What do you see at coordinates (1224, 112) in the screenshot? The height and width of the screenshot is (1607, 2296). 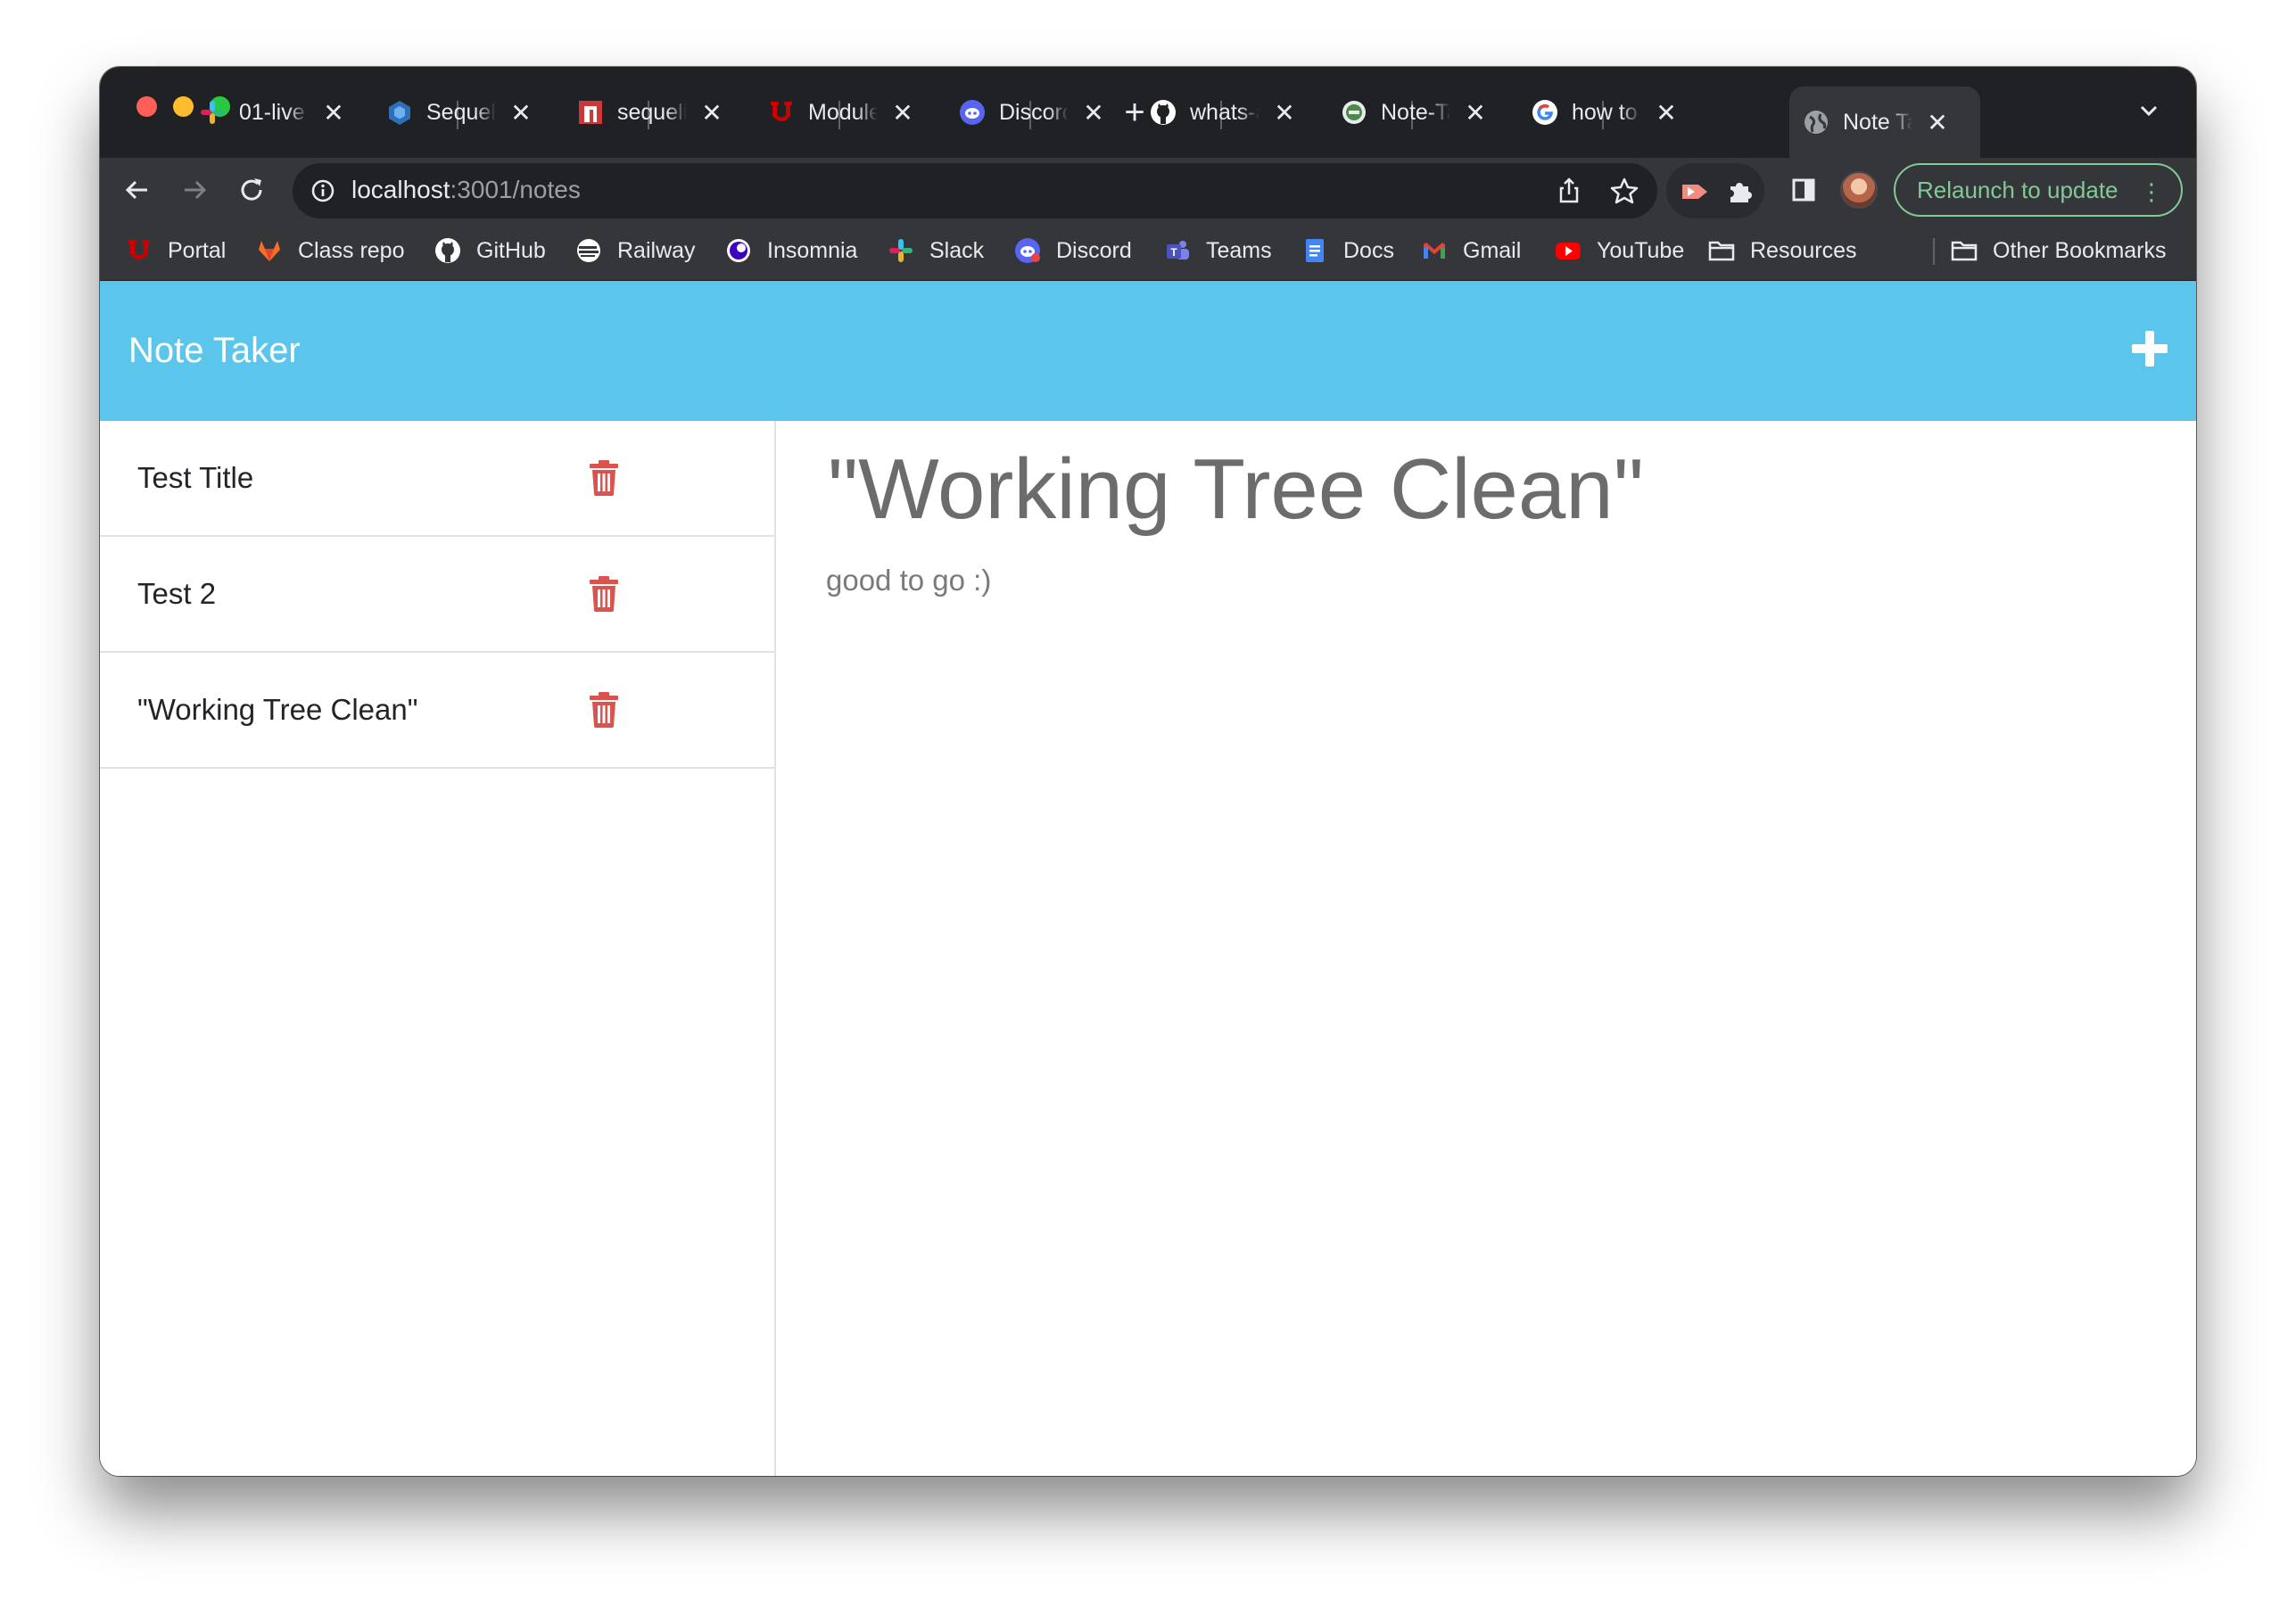 I see `tab-title: whats-a` at bounding box center [1224, 112].